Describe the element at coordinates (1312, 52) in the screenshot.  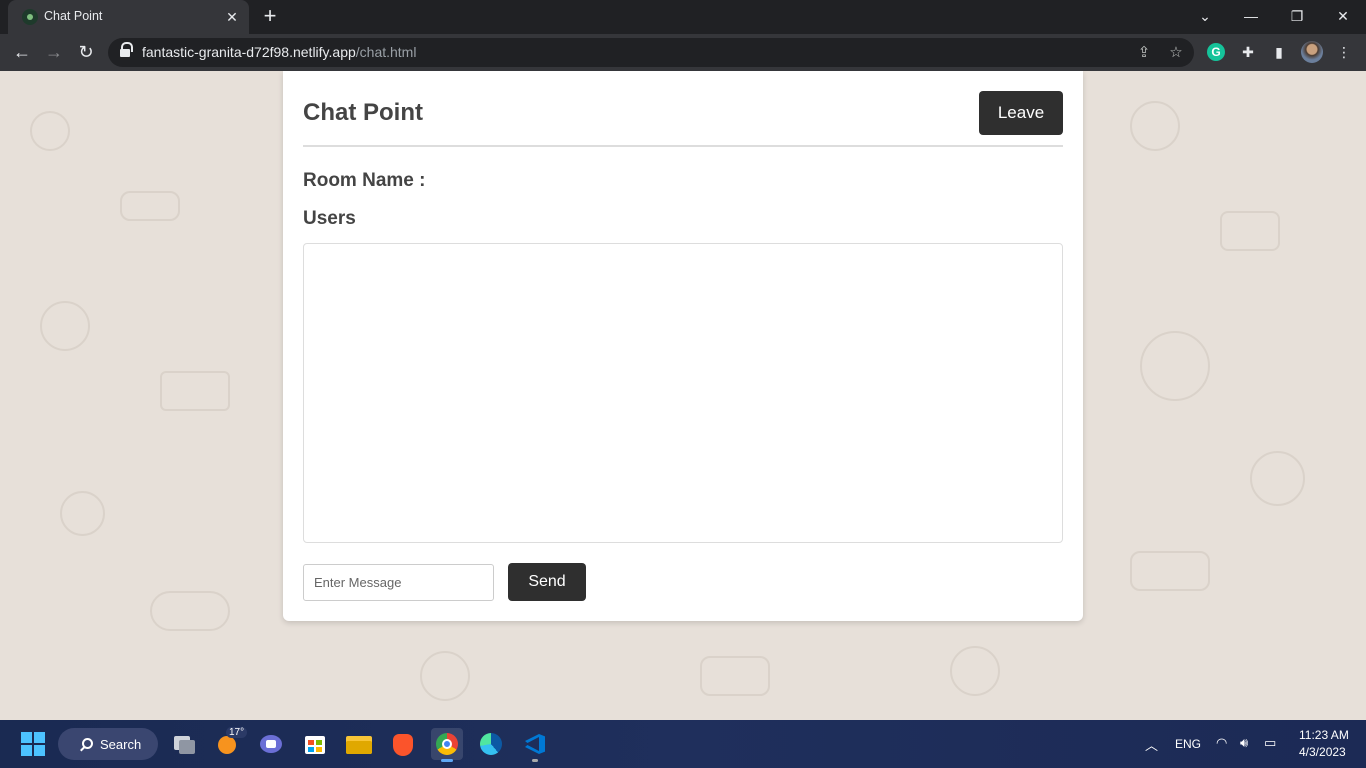
I see `profile-avatar` at that location.